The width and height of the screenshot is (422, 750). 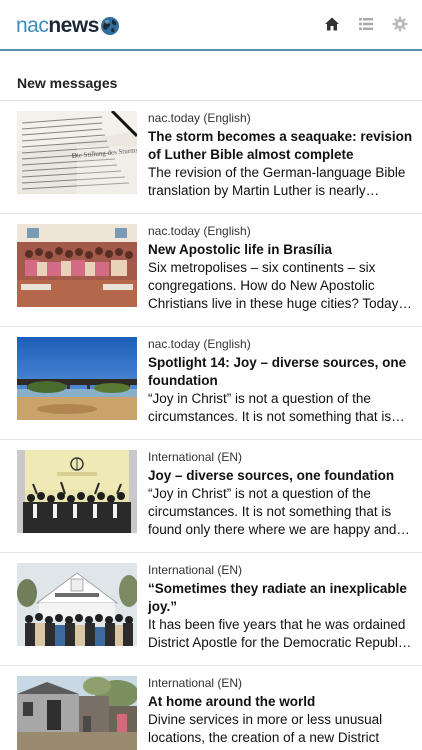 I want to click on article-title: At home around the world, so click(x=232, y=701).